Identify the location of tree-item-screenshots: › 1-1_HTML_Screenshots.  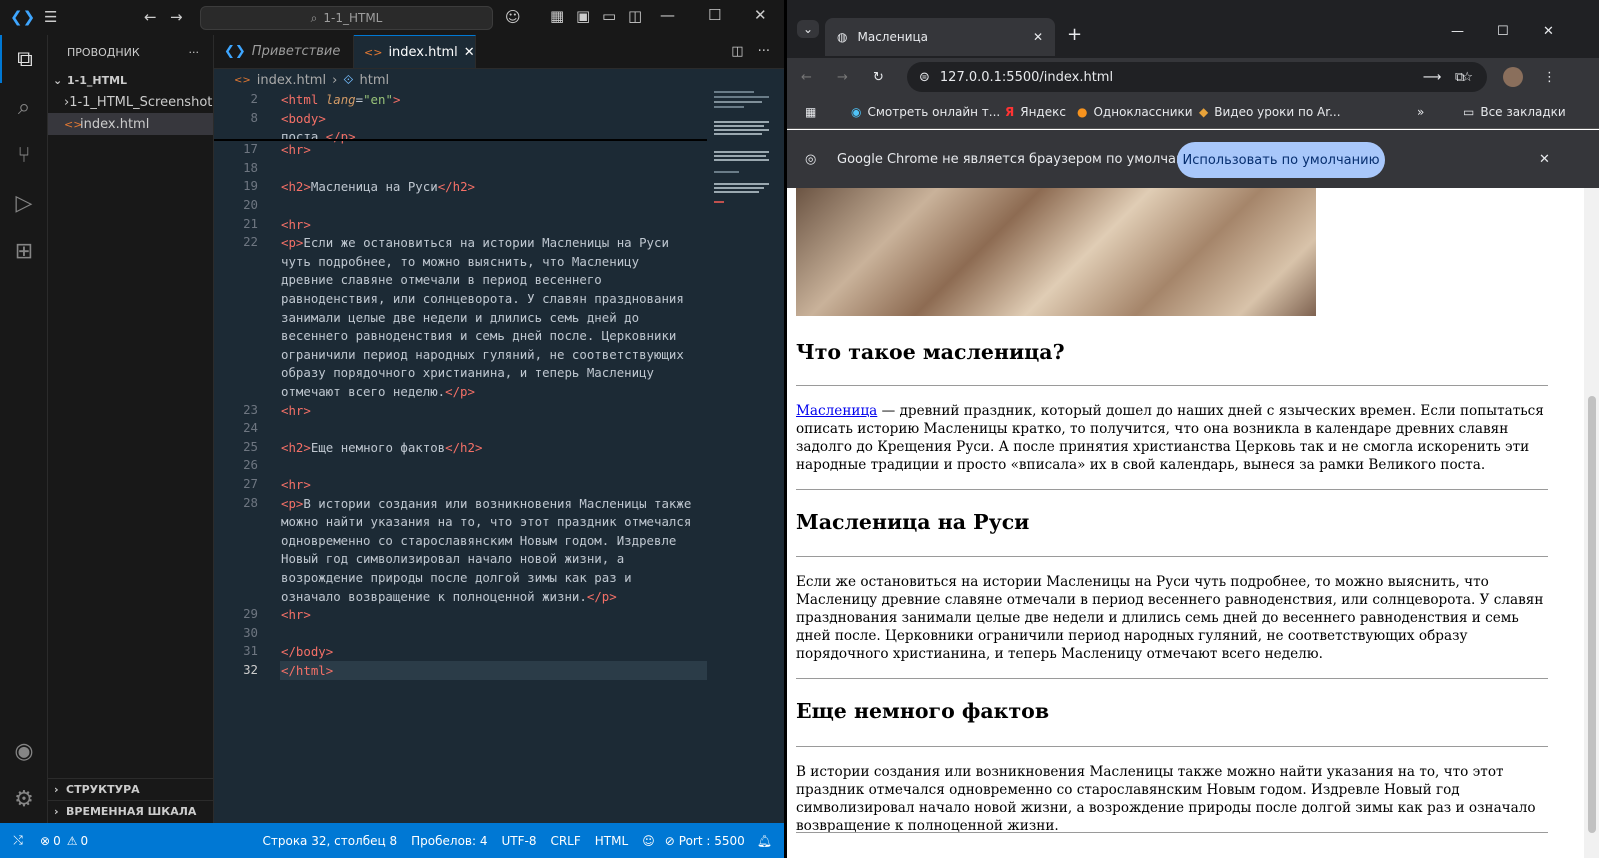
(130, 102).